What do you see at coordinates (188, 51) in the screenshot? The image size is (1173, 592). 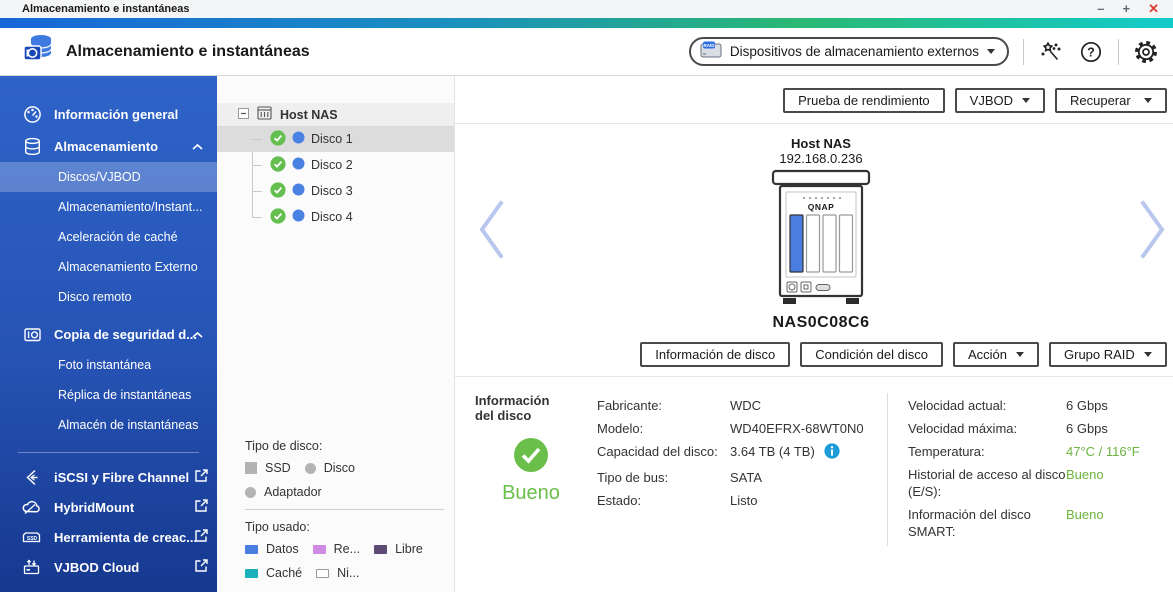 I see `page-title: Almacenamiento e instantáneas` at bounding box center [188, 51].